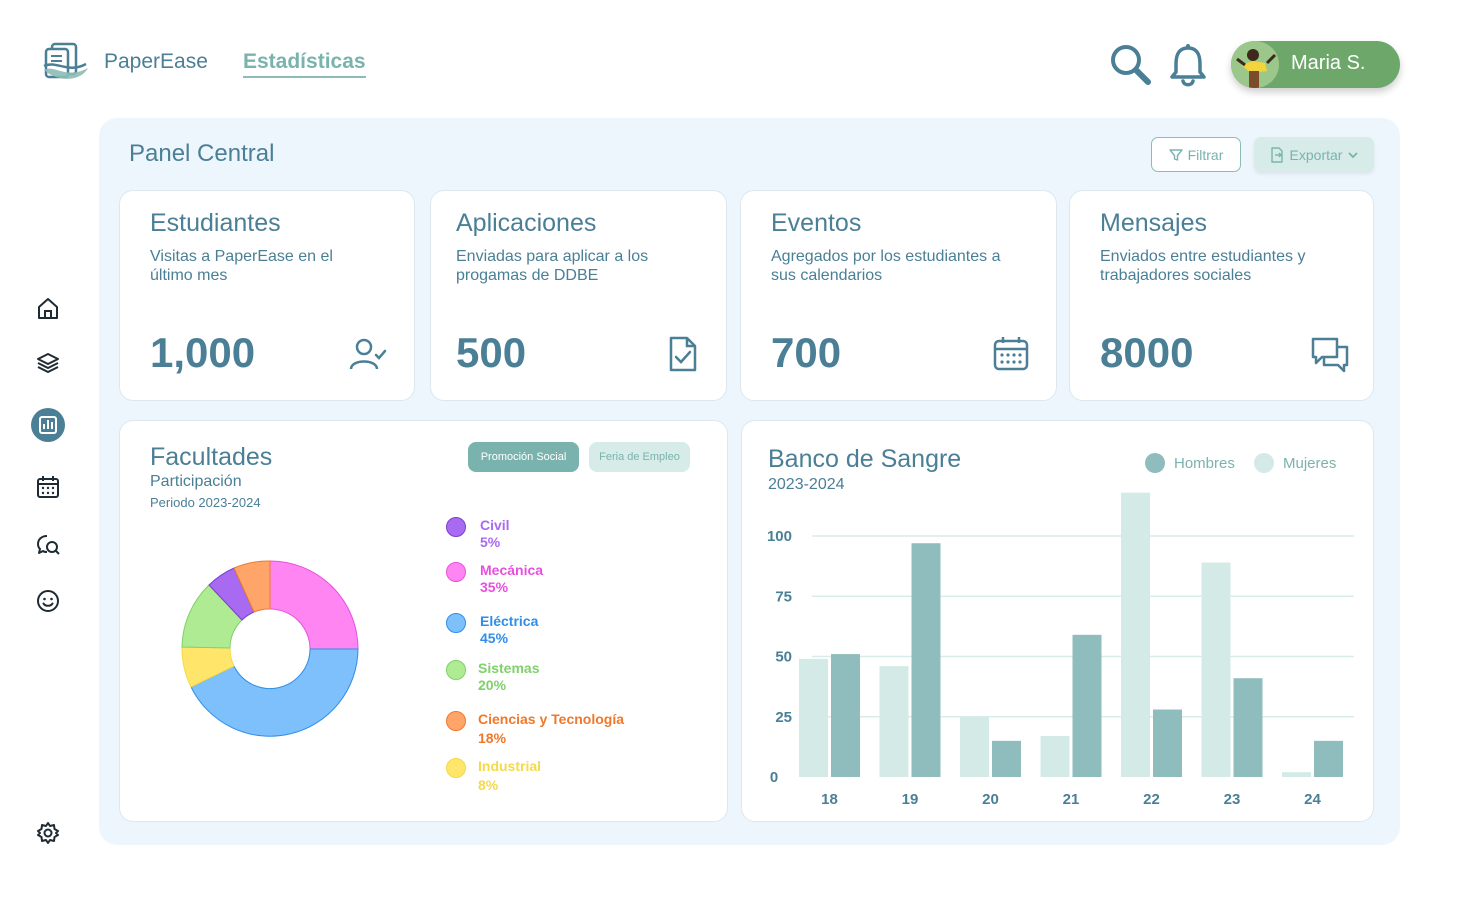 This screenshot has width=1480, height=900. I want to click on facultades-title: Facultades, so click(211, 457).